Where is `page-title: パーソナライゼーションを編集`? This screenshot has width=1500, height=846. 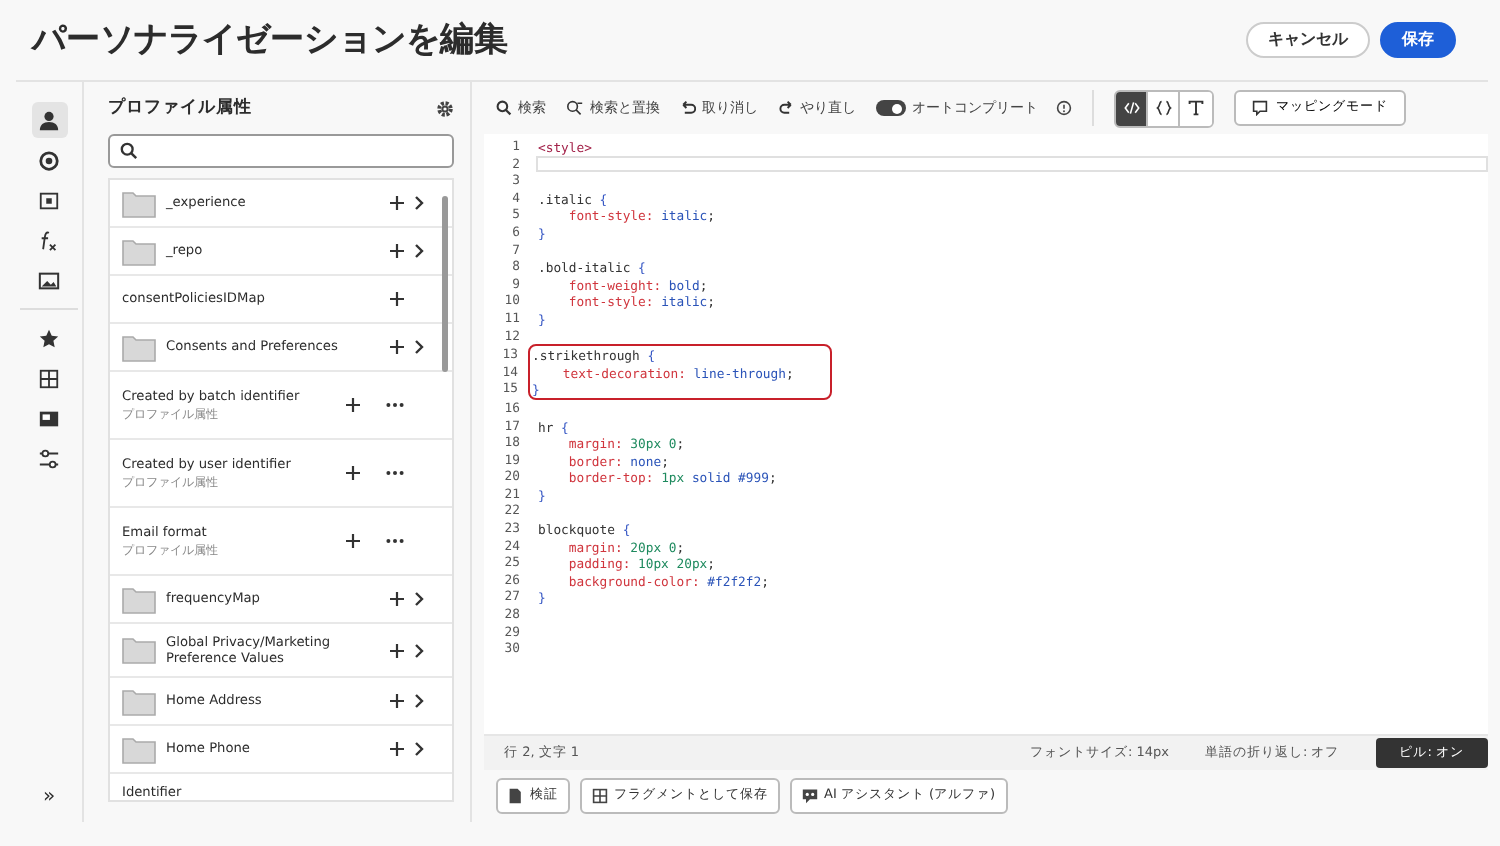
page-title: パーソナライゼーションを編集 is located at coordinates (270, 40).